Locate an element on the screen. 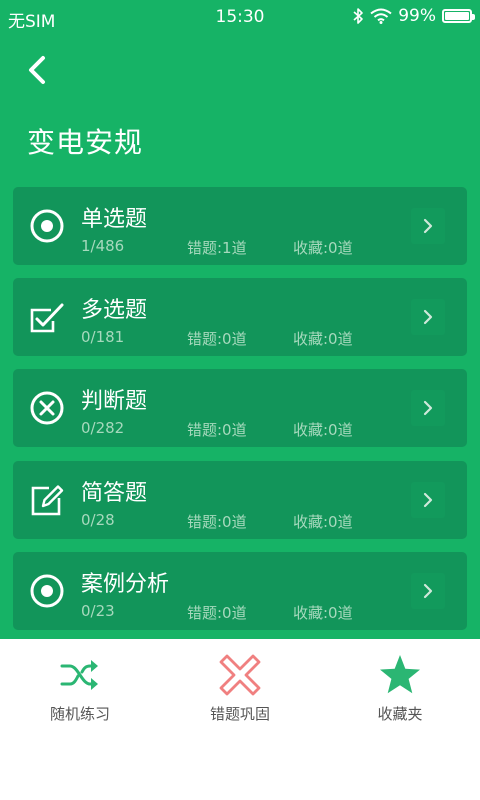 Image resolution: width=480 pixels, height=800 pixels. card-title: 多选题 is located at coordinates (114, 310).